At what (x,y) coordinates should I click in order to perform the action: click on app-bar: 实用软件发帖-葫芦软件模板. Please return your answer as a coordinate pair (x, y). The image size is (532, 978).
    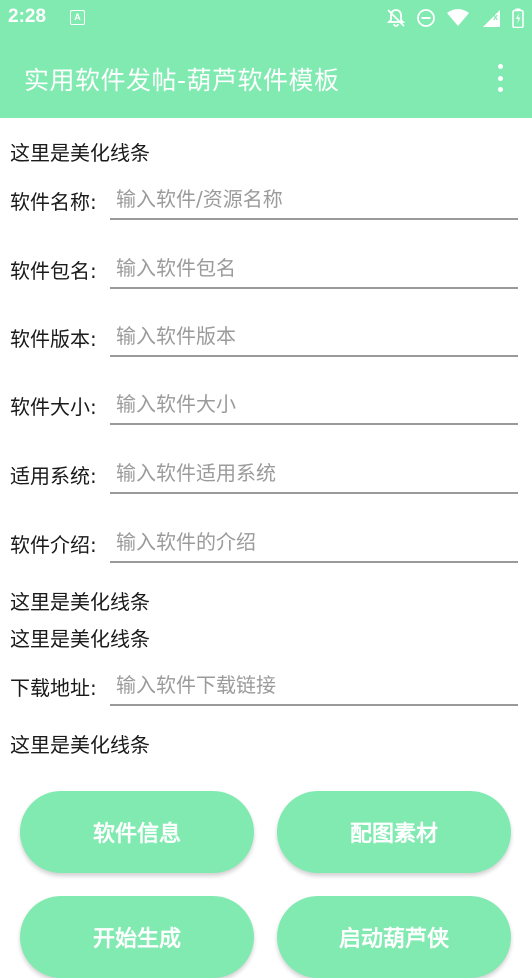
    Looking at the image, I should click on (266, 77).